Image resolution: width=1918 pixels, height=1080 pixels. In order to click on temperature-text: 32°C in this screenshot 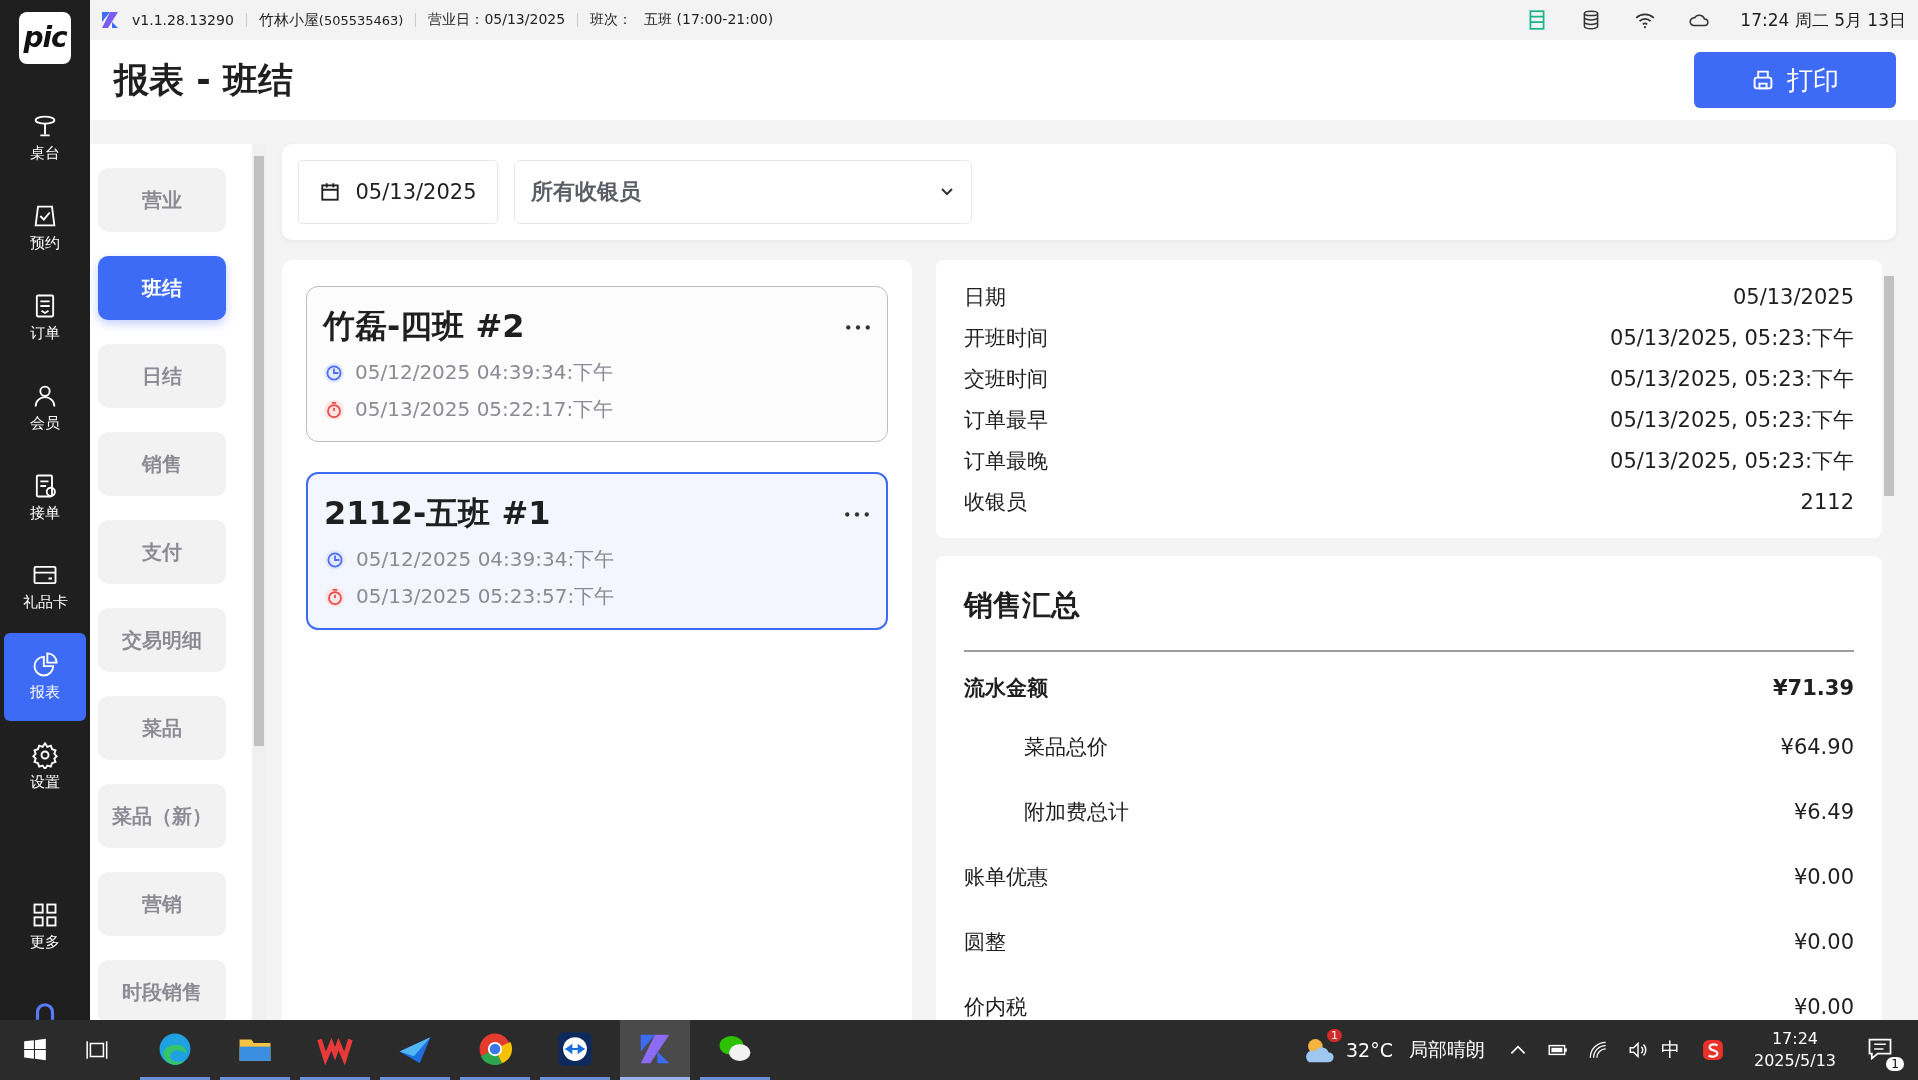, I will do `click(1369, 1050)`.